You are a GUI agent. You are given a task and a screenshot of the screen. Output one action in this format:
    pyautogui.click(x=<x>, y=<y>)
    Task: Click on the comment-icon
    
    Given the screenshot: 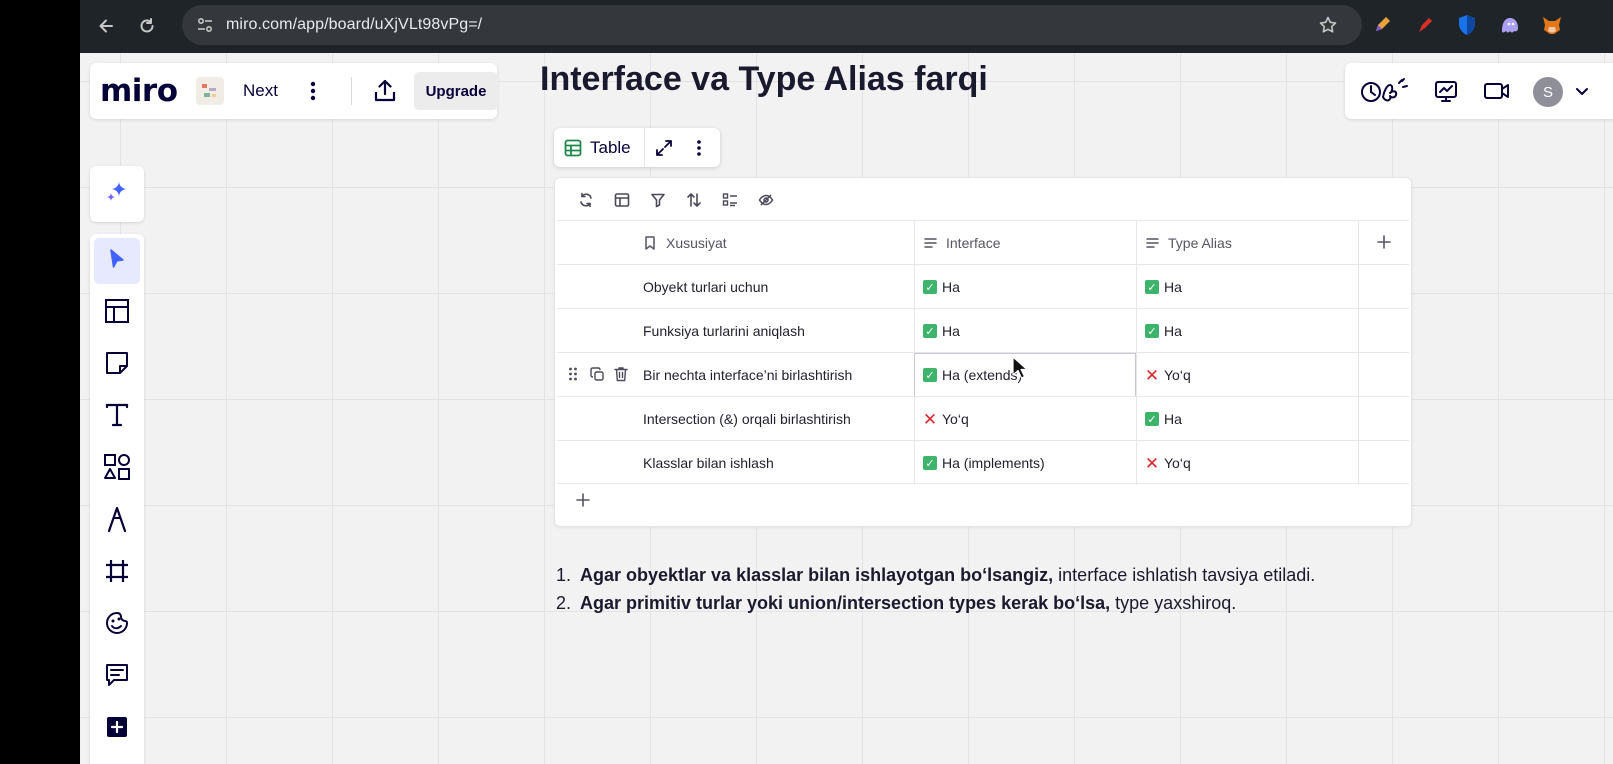 What is the action you would take?
    pyautogui.click(x=117, y=677)
    